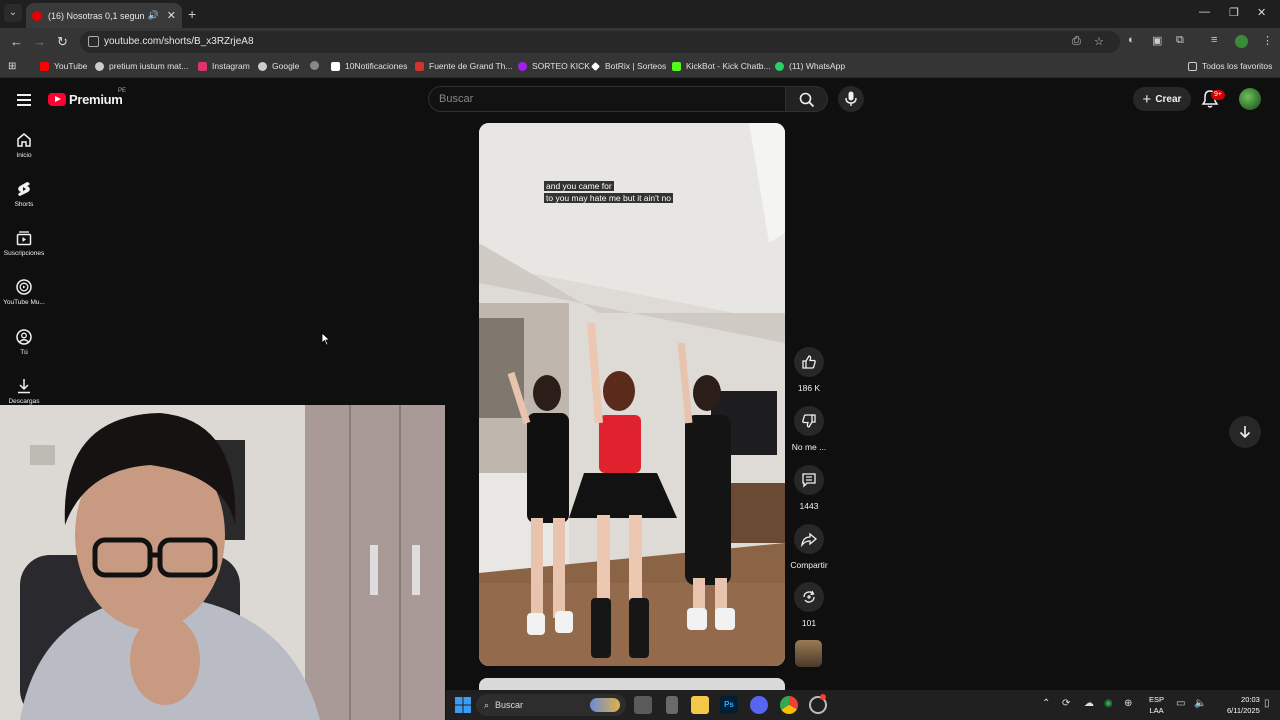 This screenshot has width=1280, height=720. Describe the element at coordinates (1261, 12) in the screenshot. I see `close-window-button: ✕` at that location.